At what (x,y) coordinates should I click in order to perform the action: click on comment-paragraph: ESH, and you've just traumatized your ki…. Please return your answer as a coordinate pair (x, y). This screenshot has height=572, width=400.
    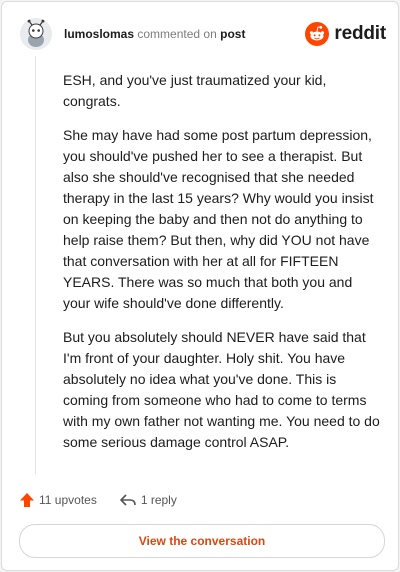
    Looking at the image, I should click on (195, 90).